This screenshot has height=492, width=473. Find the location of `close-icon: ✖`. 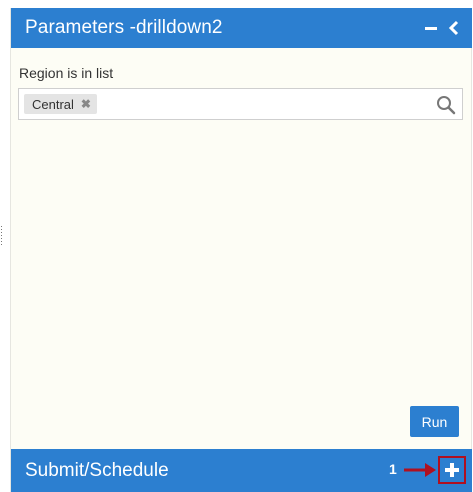

close-icon: ✖ is located at coordinates (86, 104).